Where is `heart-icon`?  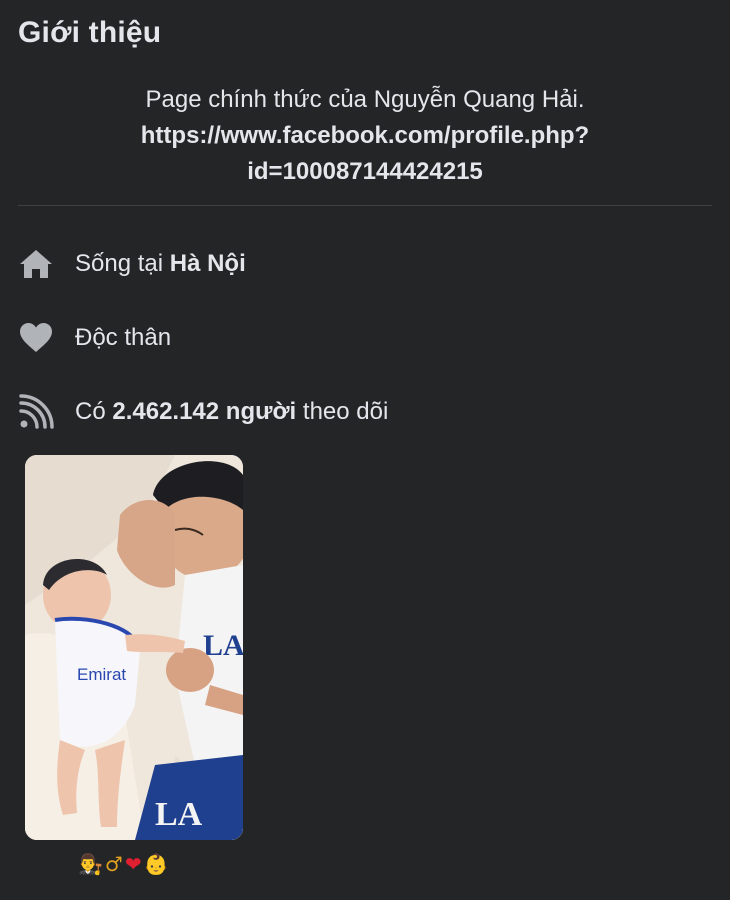 heart-icon is located at coordinates (36, 338).